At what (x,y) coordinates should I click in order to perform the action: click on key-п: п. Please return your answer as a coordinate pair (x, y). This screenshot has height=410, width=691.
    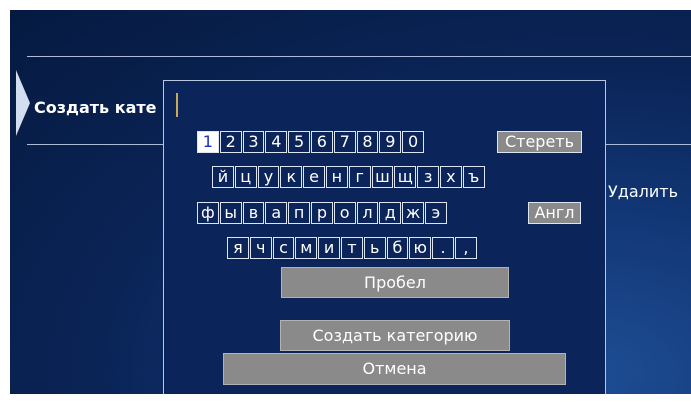
    Looking at the image, I should click on (299, 213).